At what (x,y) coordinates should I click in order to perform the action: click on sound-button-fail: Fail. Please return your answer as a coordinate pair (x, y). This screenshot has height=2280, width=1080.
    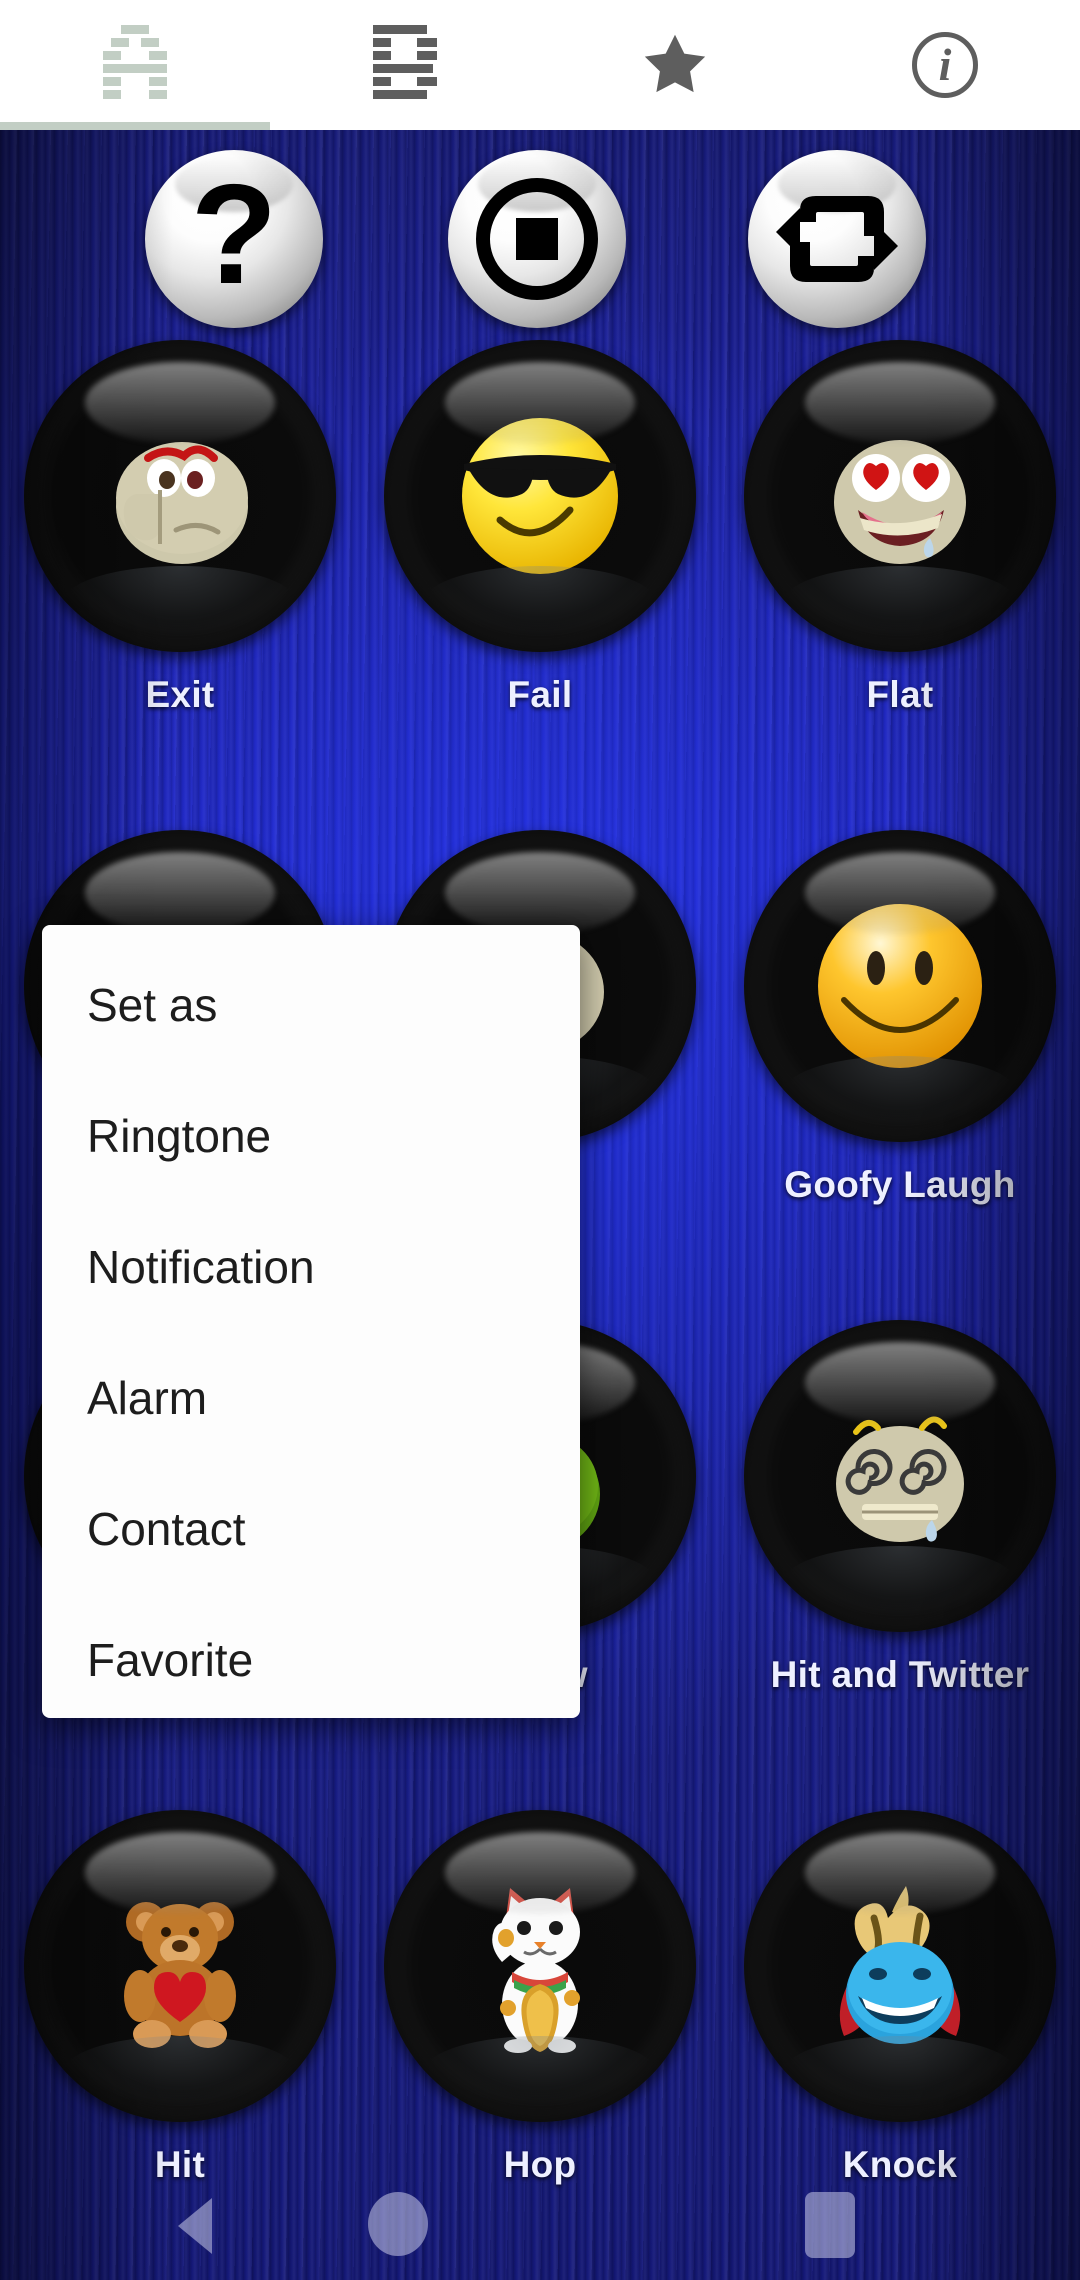
    Looking at the image, I should click on (540, 585).